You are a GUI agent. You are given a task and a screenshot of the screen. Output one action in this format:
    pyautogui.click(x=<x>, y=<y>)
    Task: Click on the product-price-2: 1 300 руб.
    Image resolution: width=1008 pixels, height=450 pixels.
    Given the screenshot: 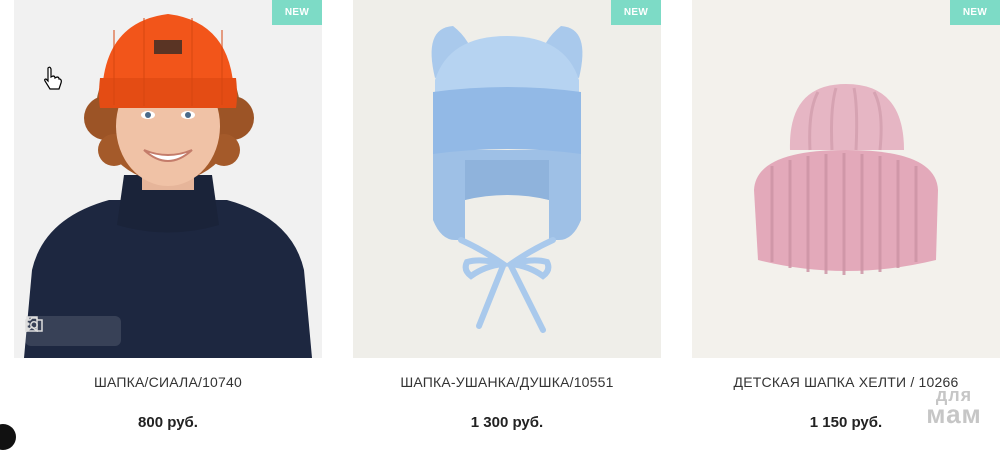 What is the action you would take?
    pyautogui.click(x=507, y=422)
    